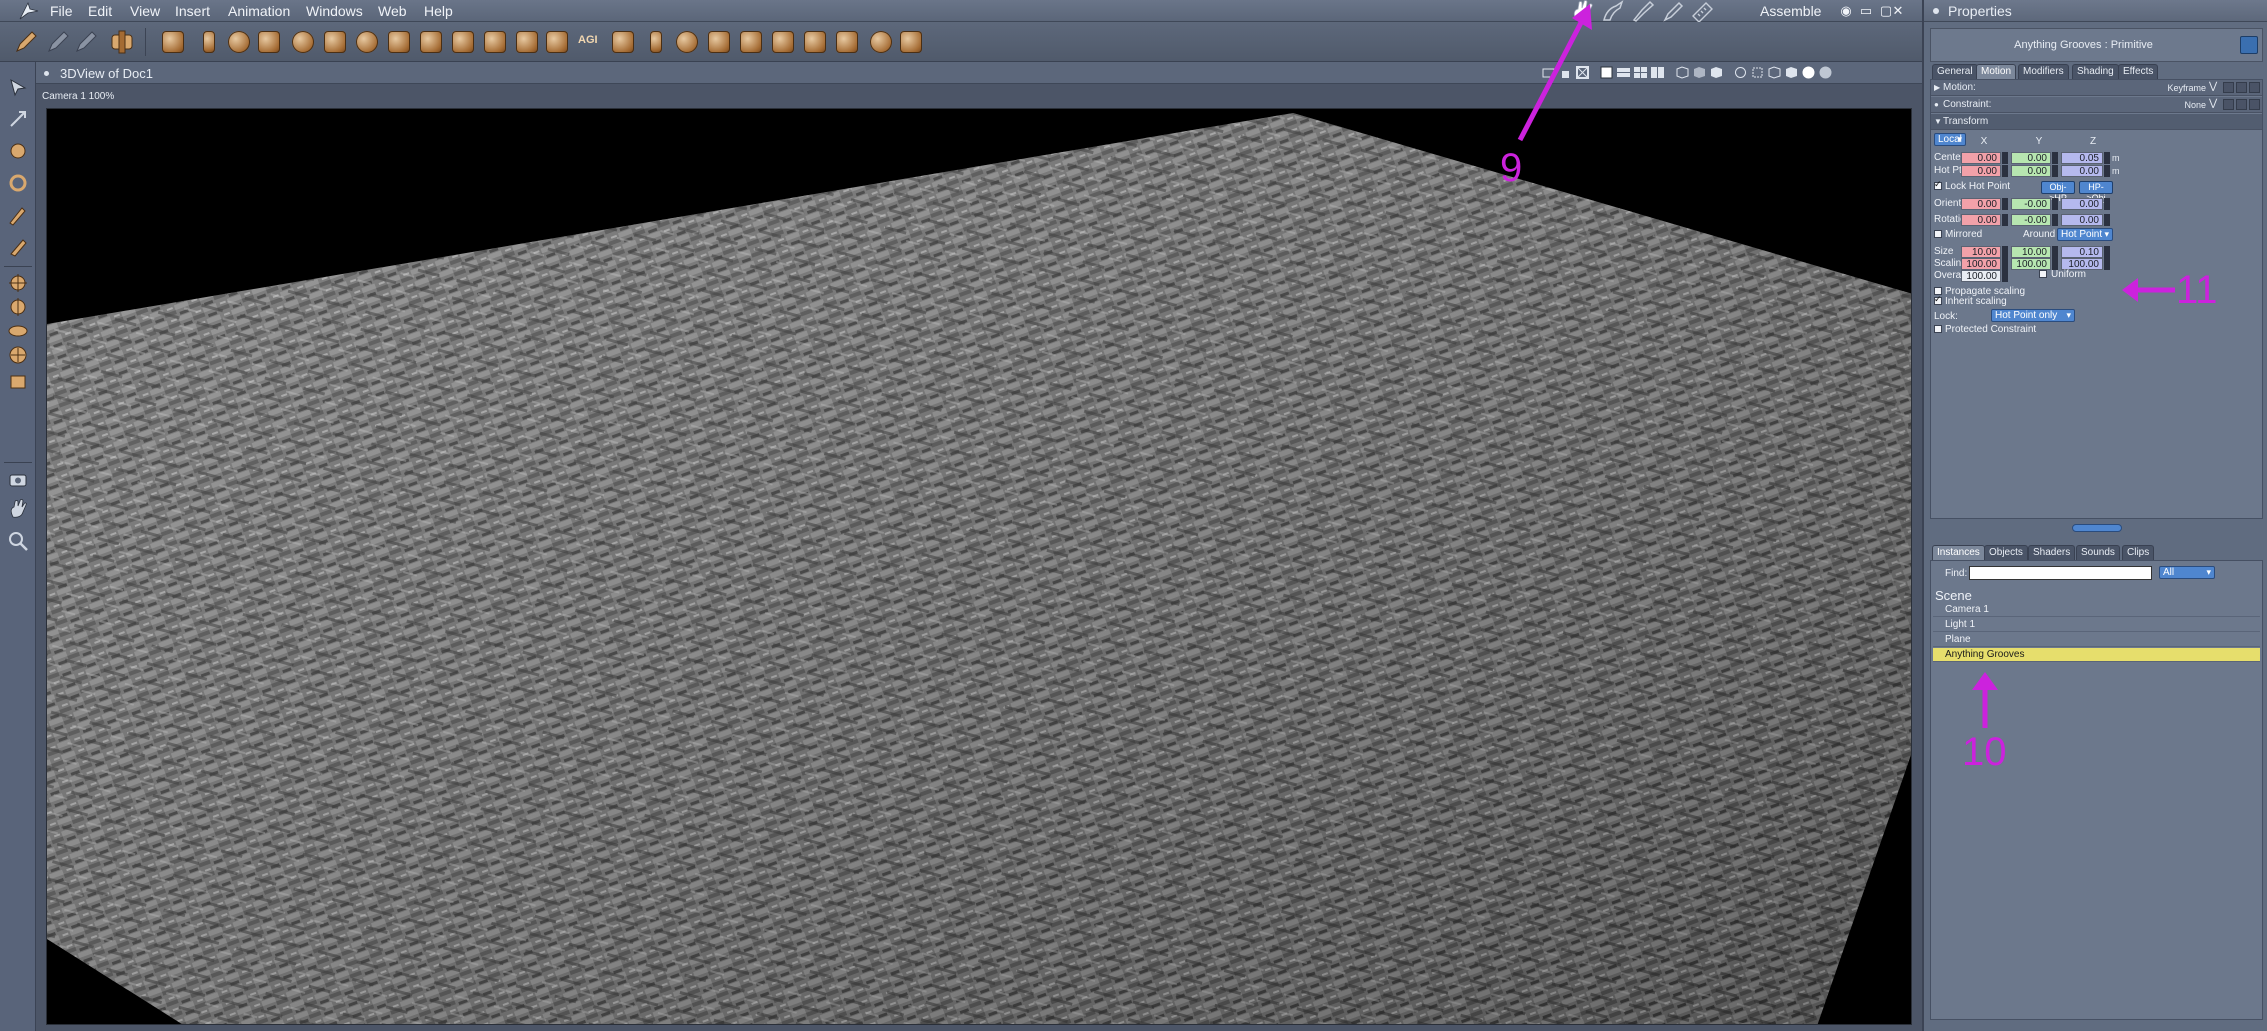 The width and height of the screenshot is (2267, 1031). What do you see at coordinates (334, 11) in the screenshot?
I see `menu-windows: Windows` at bounding box center [334, 11].